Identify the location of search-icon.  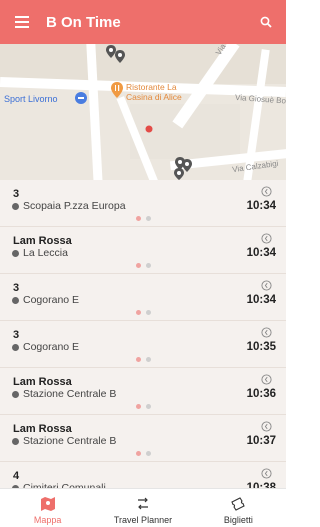
(266, 22).